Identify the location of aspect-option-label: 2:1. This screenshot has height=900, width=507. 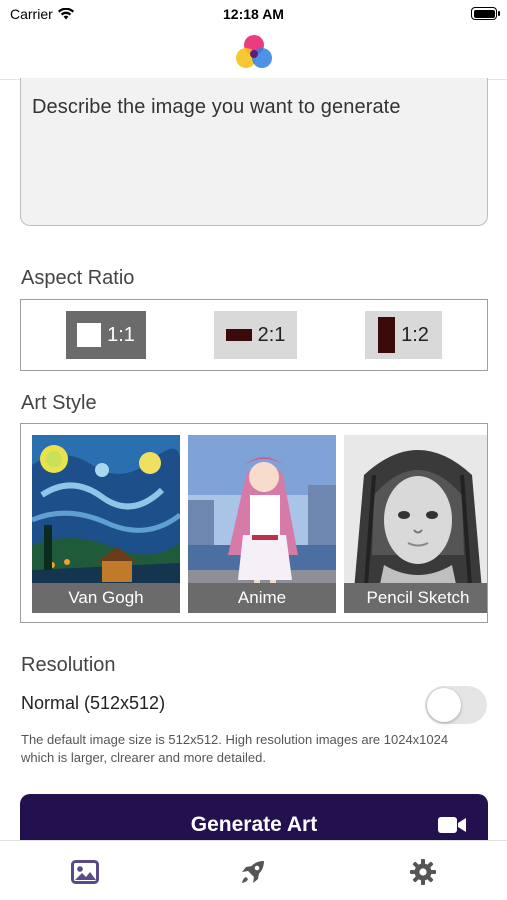
(271, 334).